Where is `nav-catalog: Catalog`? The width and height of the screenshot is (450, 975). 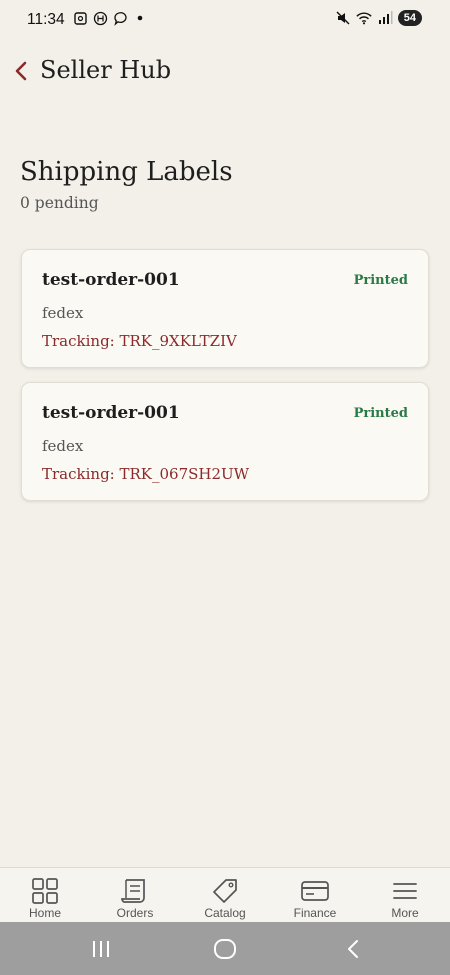
nav-catalog: Catalog is located at coordinates (225, 895).